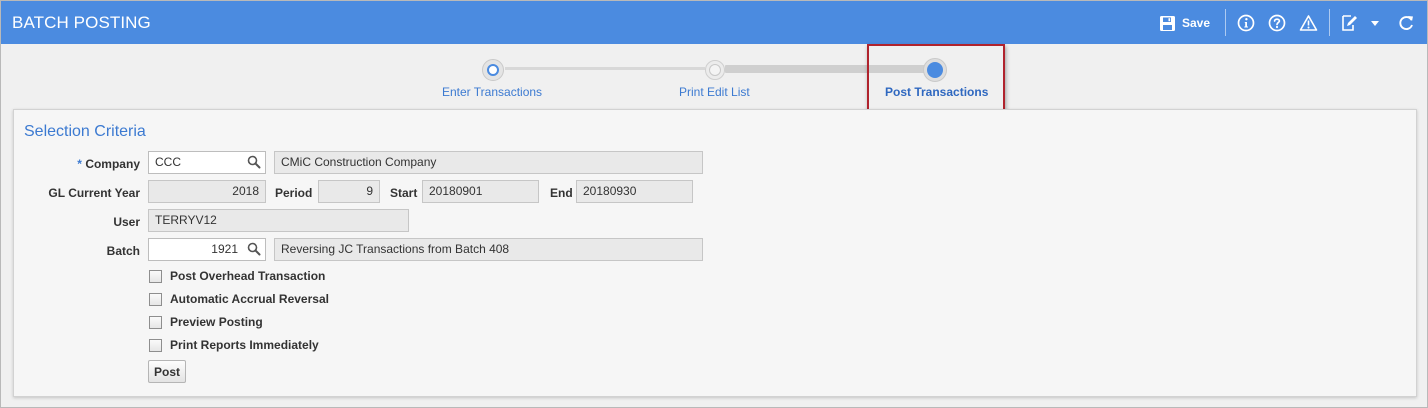 The image size is (1428, 408). Describe the element at coordinates (81, 22) in the screenshot. I see `page-title: BATCH POSTING` at that location.